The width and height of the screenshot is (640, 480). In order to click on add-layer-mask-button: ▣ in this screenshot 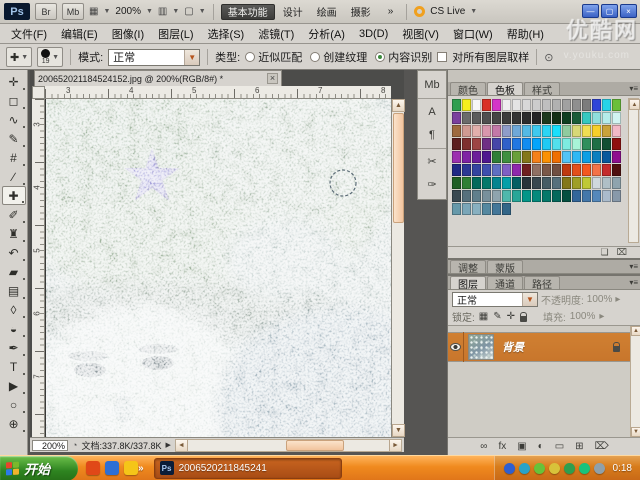, I will do `click(521, 446)`.